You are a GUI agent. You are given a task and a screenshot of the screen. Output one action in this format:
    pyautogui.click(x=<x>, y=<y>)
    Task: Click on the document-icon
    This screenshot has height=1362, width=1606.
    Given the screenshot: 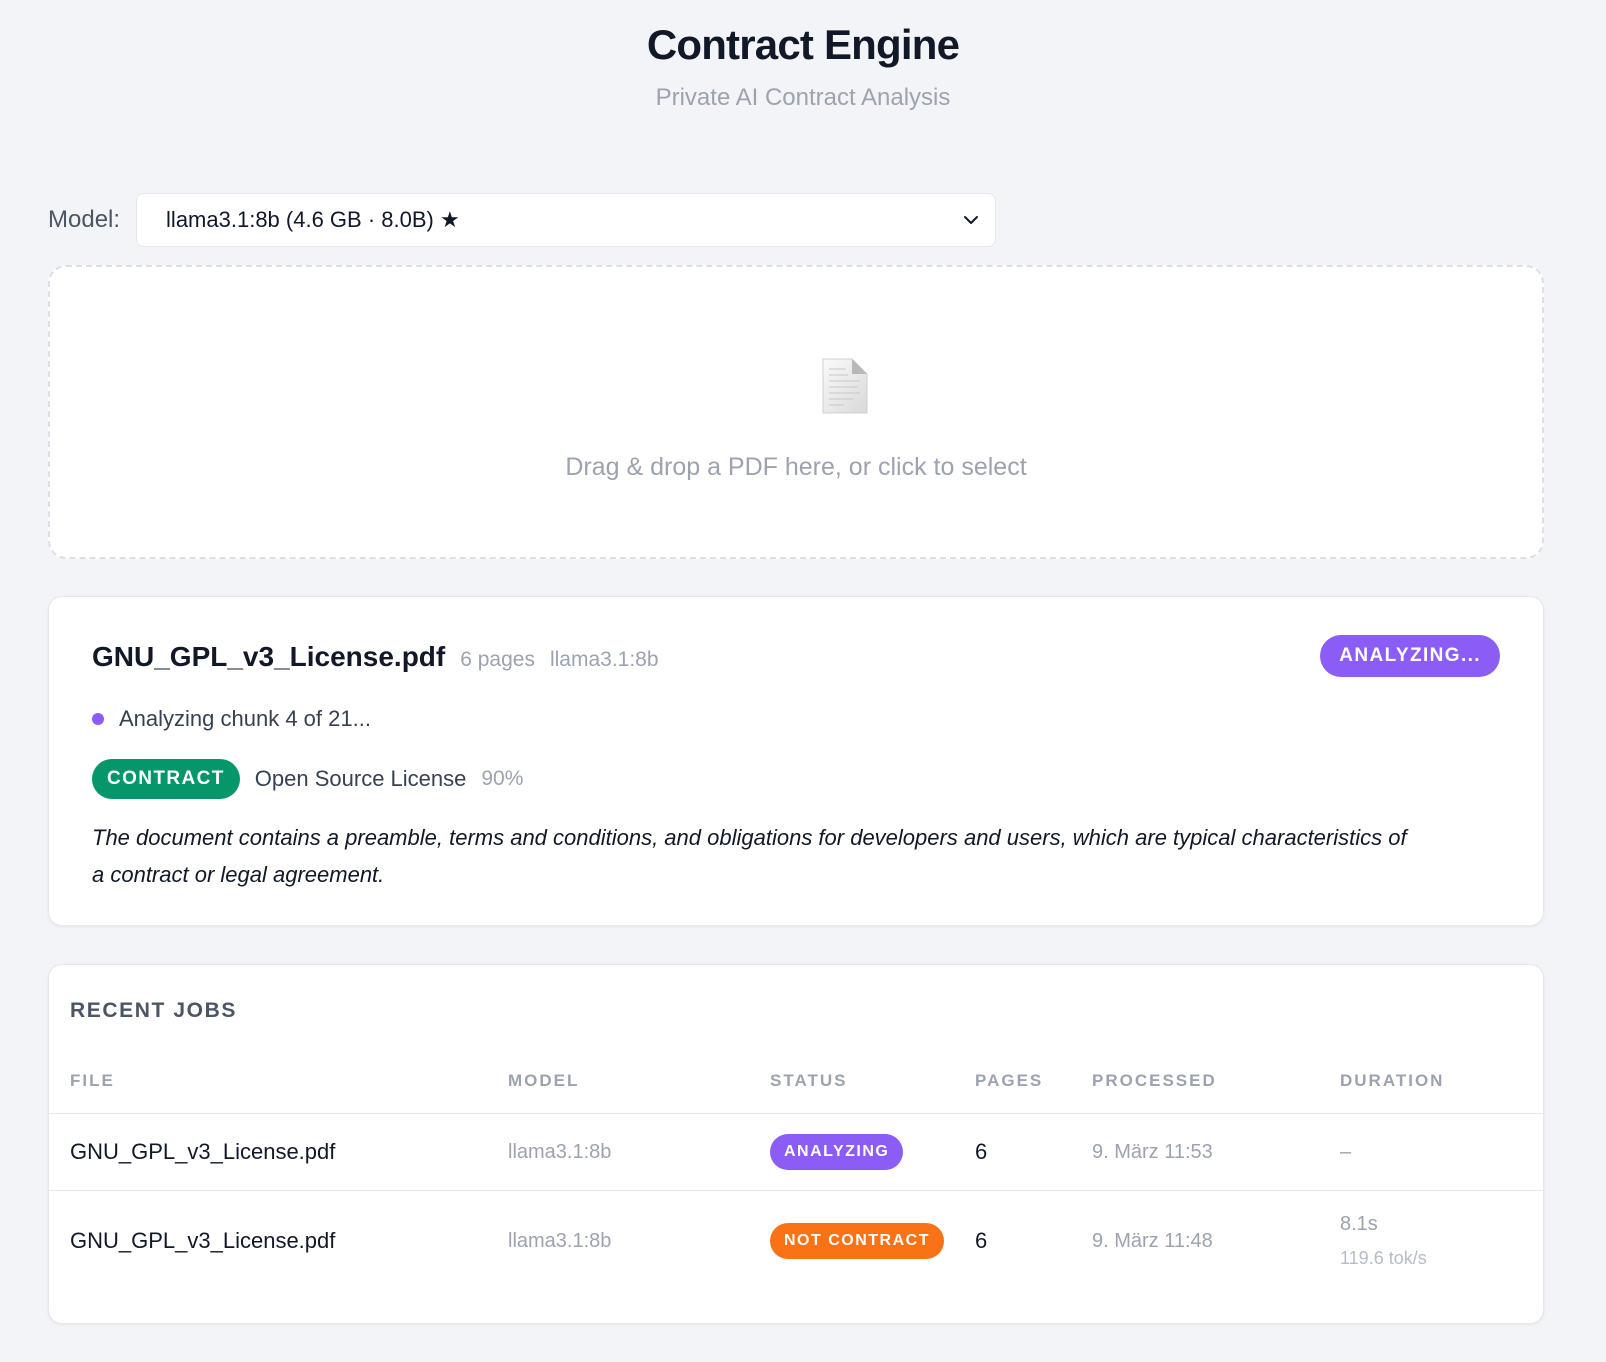 What is the action you would take?
    pyautogui.click(x=845, y=386)
    